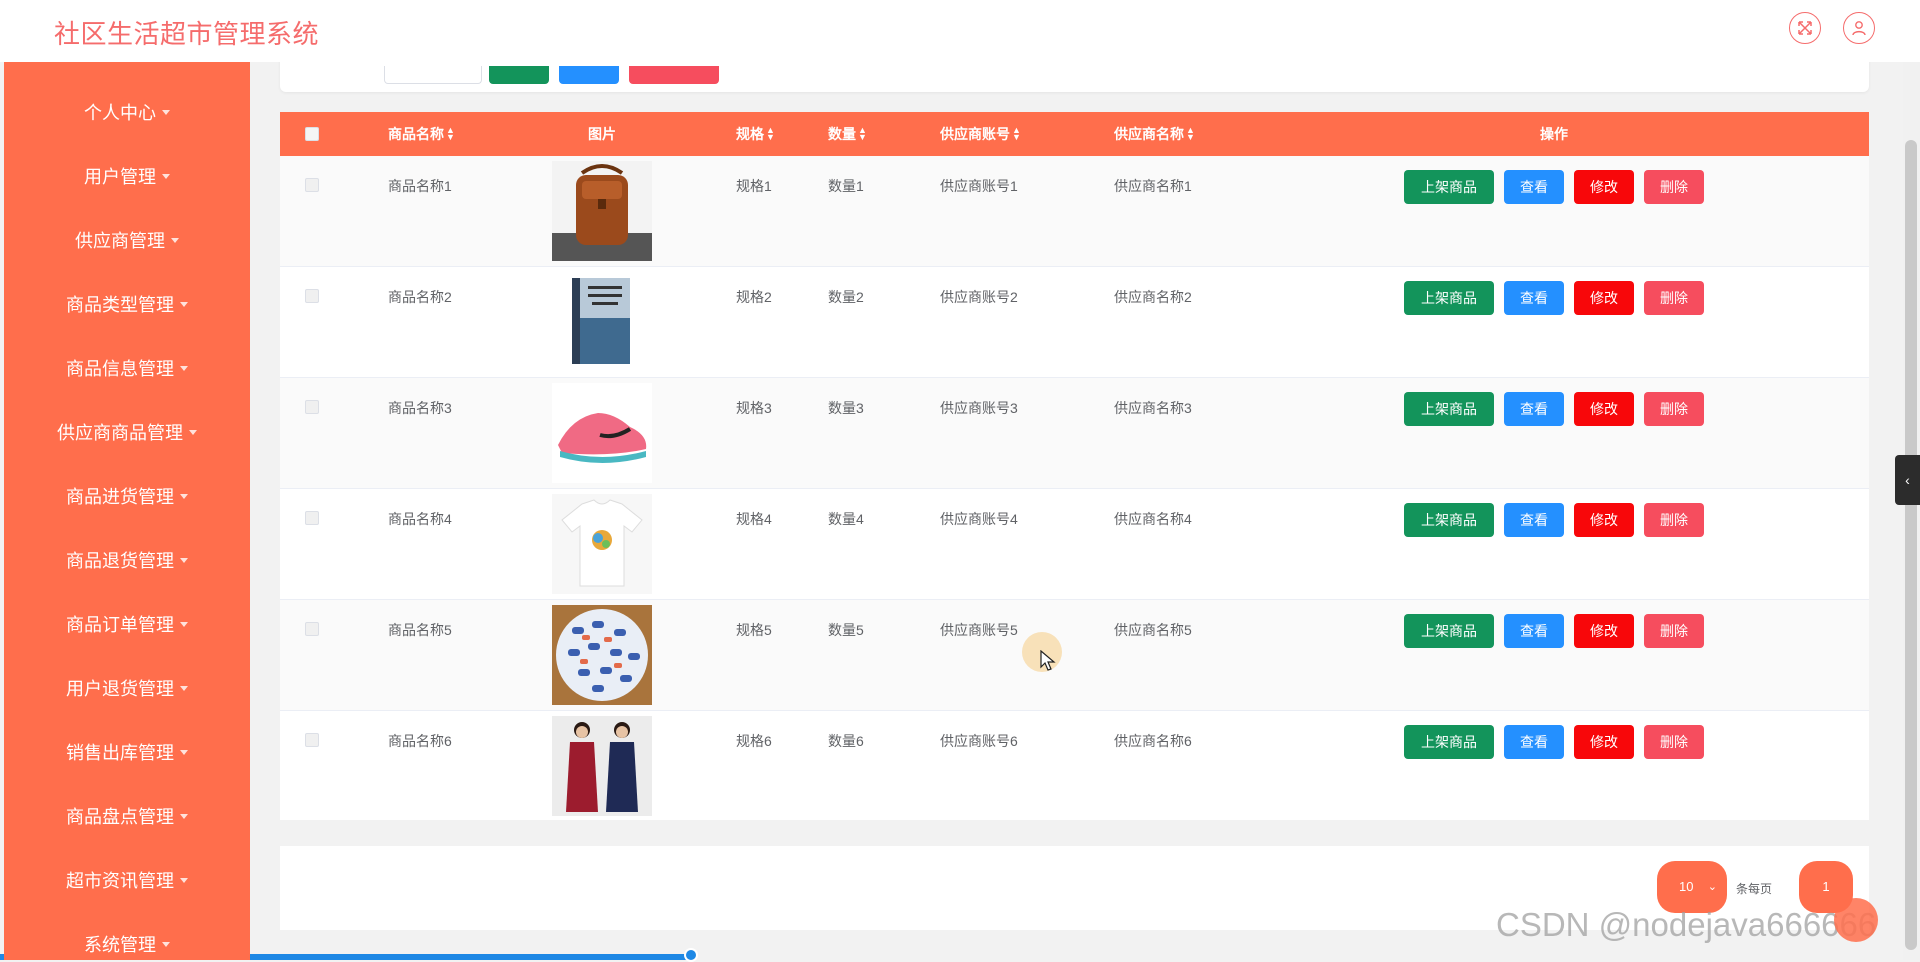 The image size is (1920, 962). What do you see at coordinates (980, 134) in the screenshot?
I see `column-header-supplier-account: 供应商账号 ▲ ▼` at bounding box center [980, 134].